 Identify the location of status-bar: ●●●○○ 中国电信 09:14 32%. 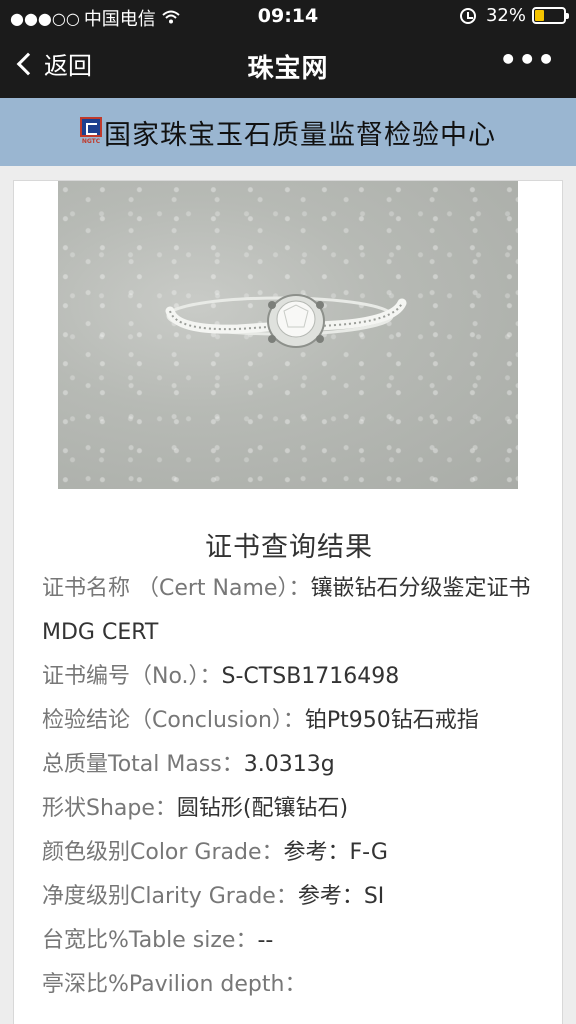
(288, 16).